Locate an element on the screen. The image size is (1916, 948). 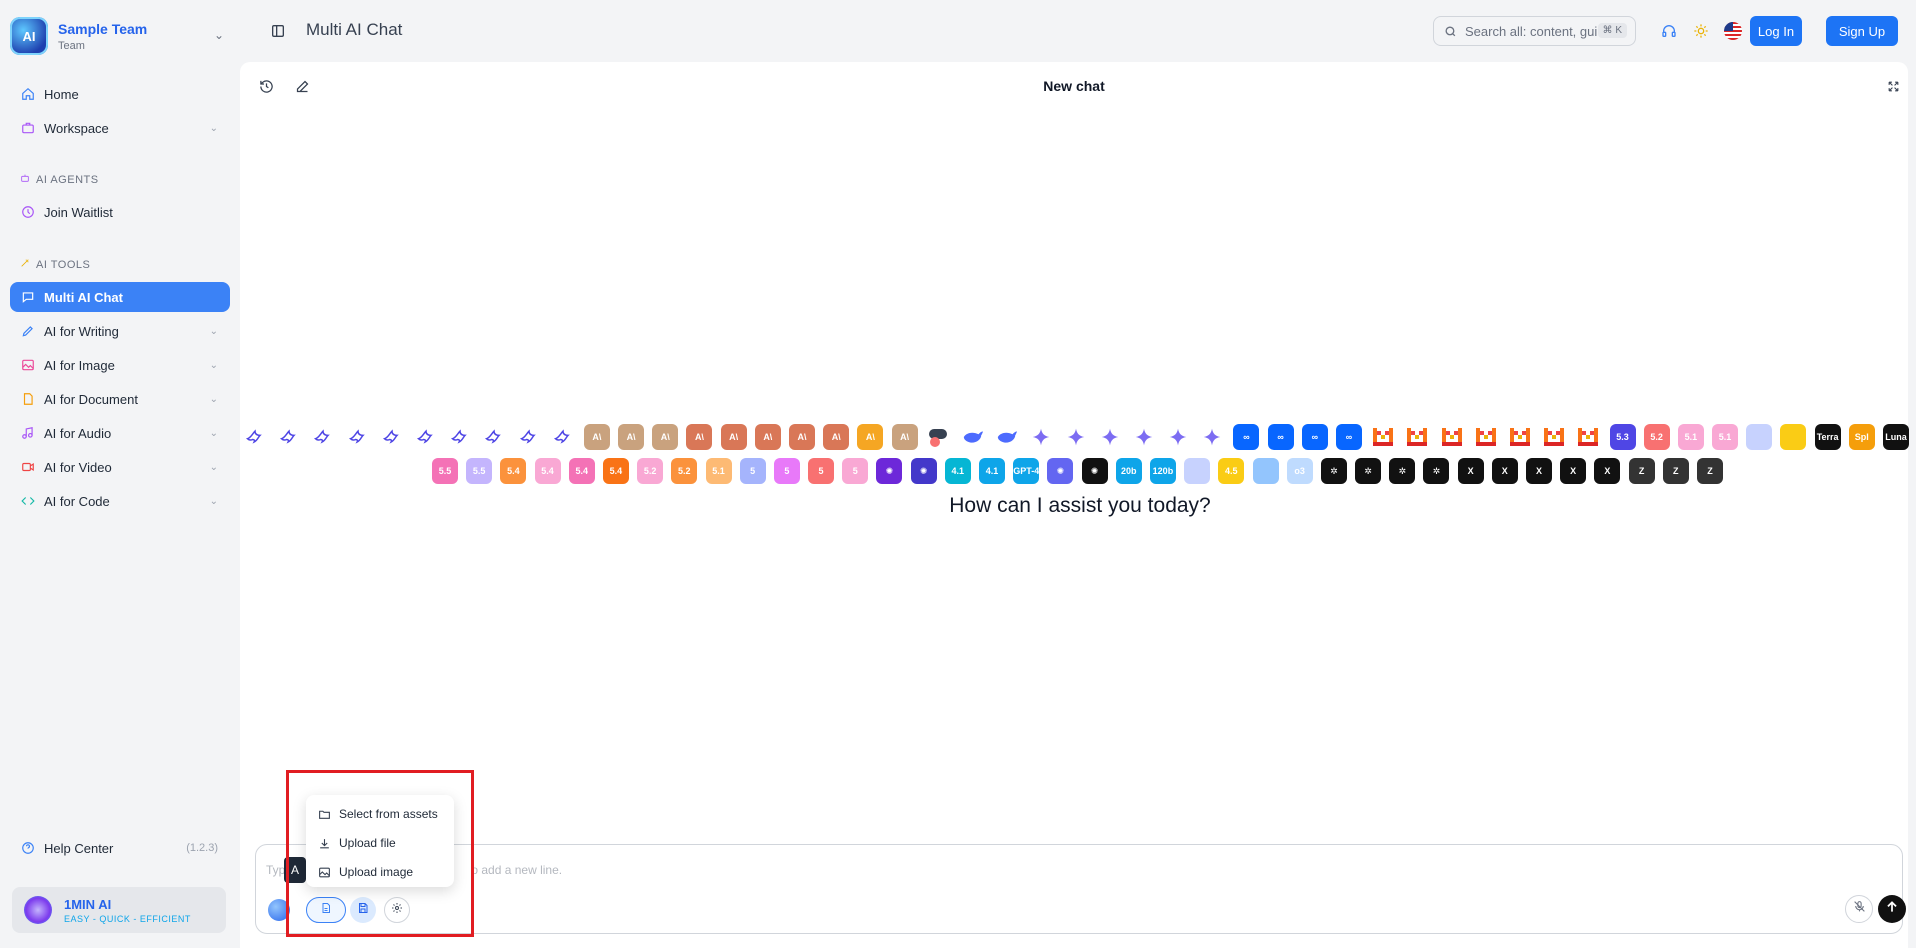
model-icon: Spl is located at coordinates (1861, 437).